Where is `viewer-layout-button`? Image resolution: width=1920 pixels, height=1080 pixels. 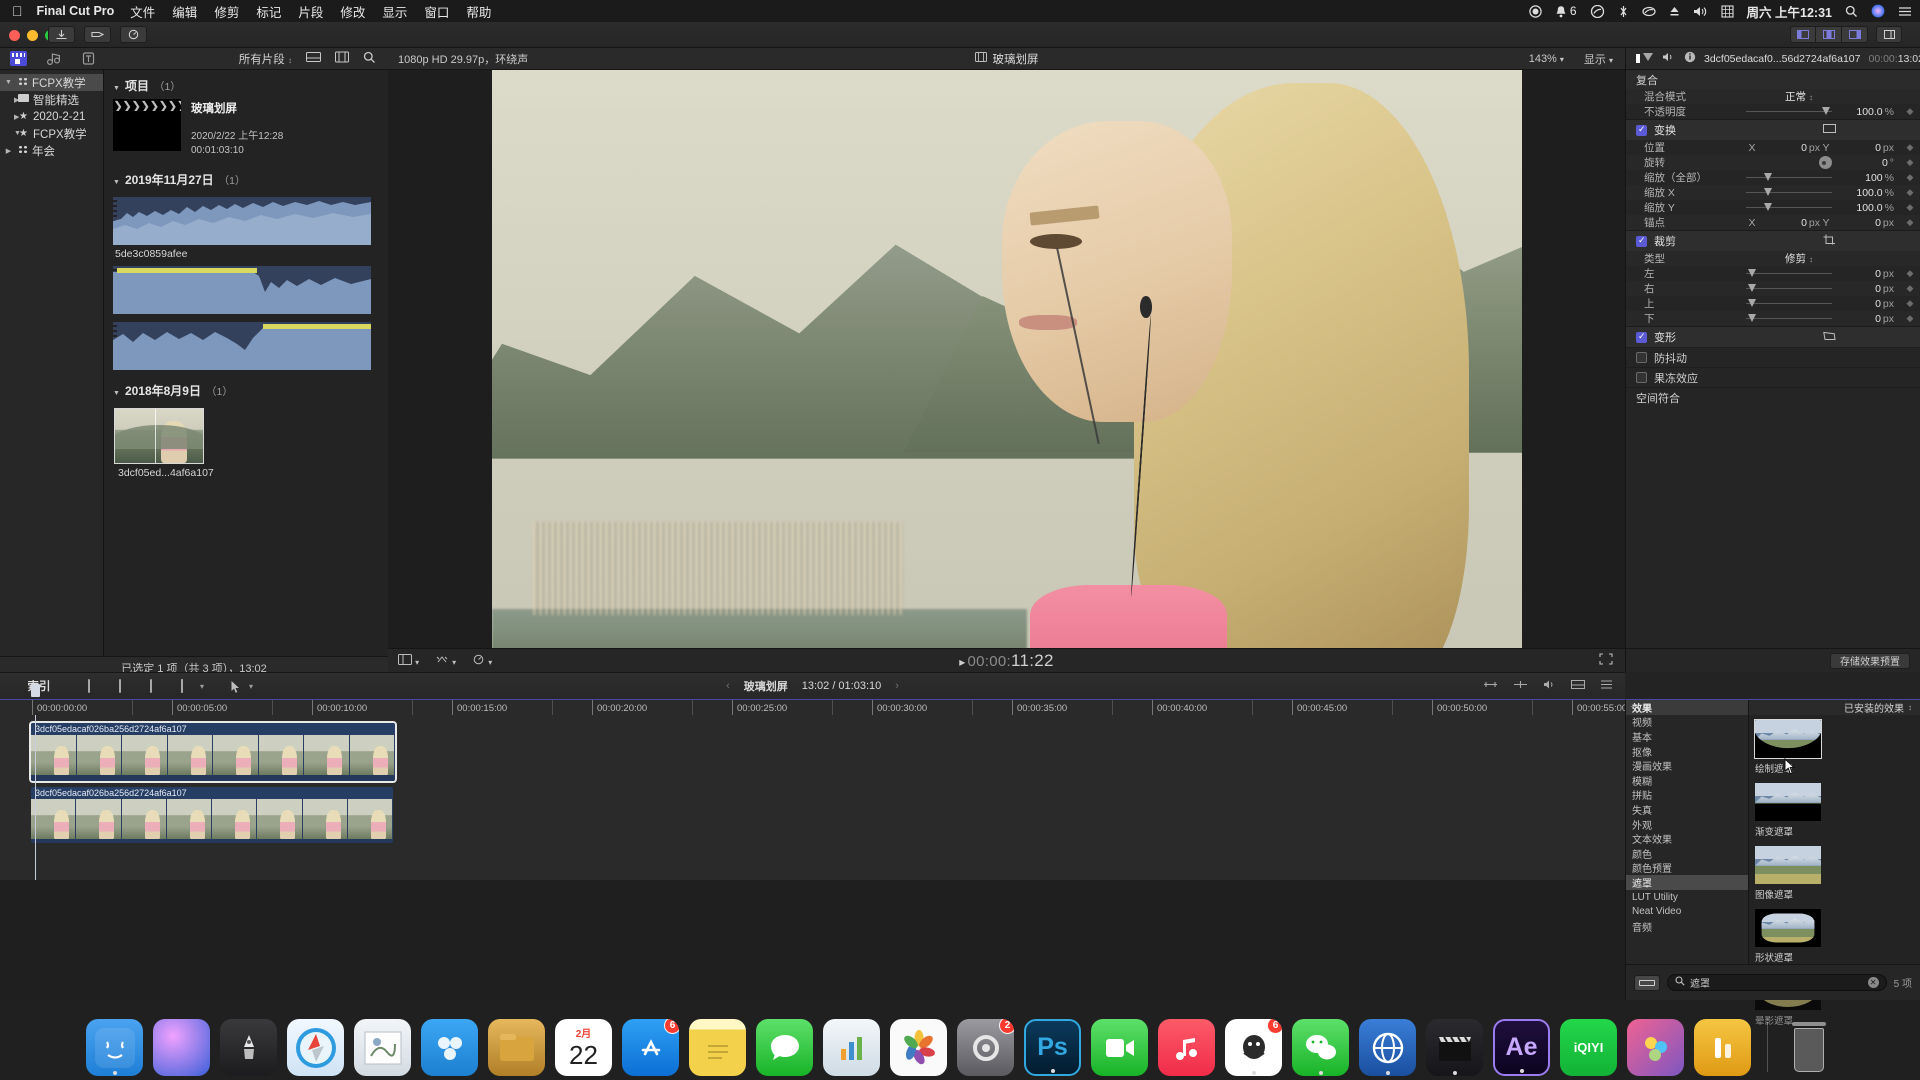 viewer-layout-button is located at coordinates (1829, 34).